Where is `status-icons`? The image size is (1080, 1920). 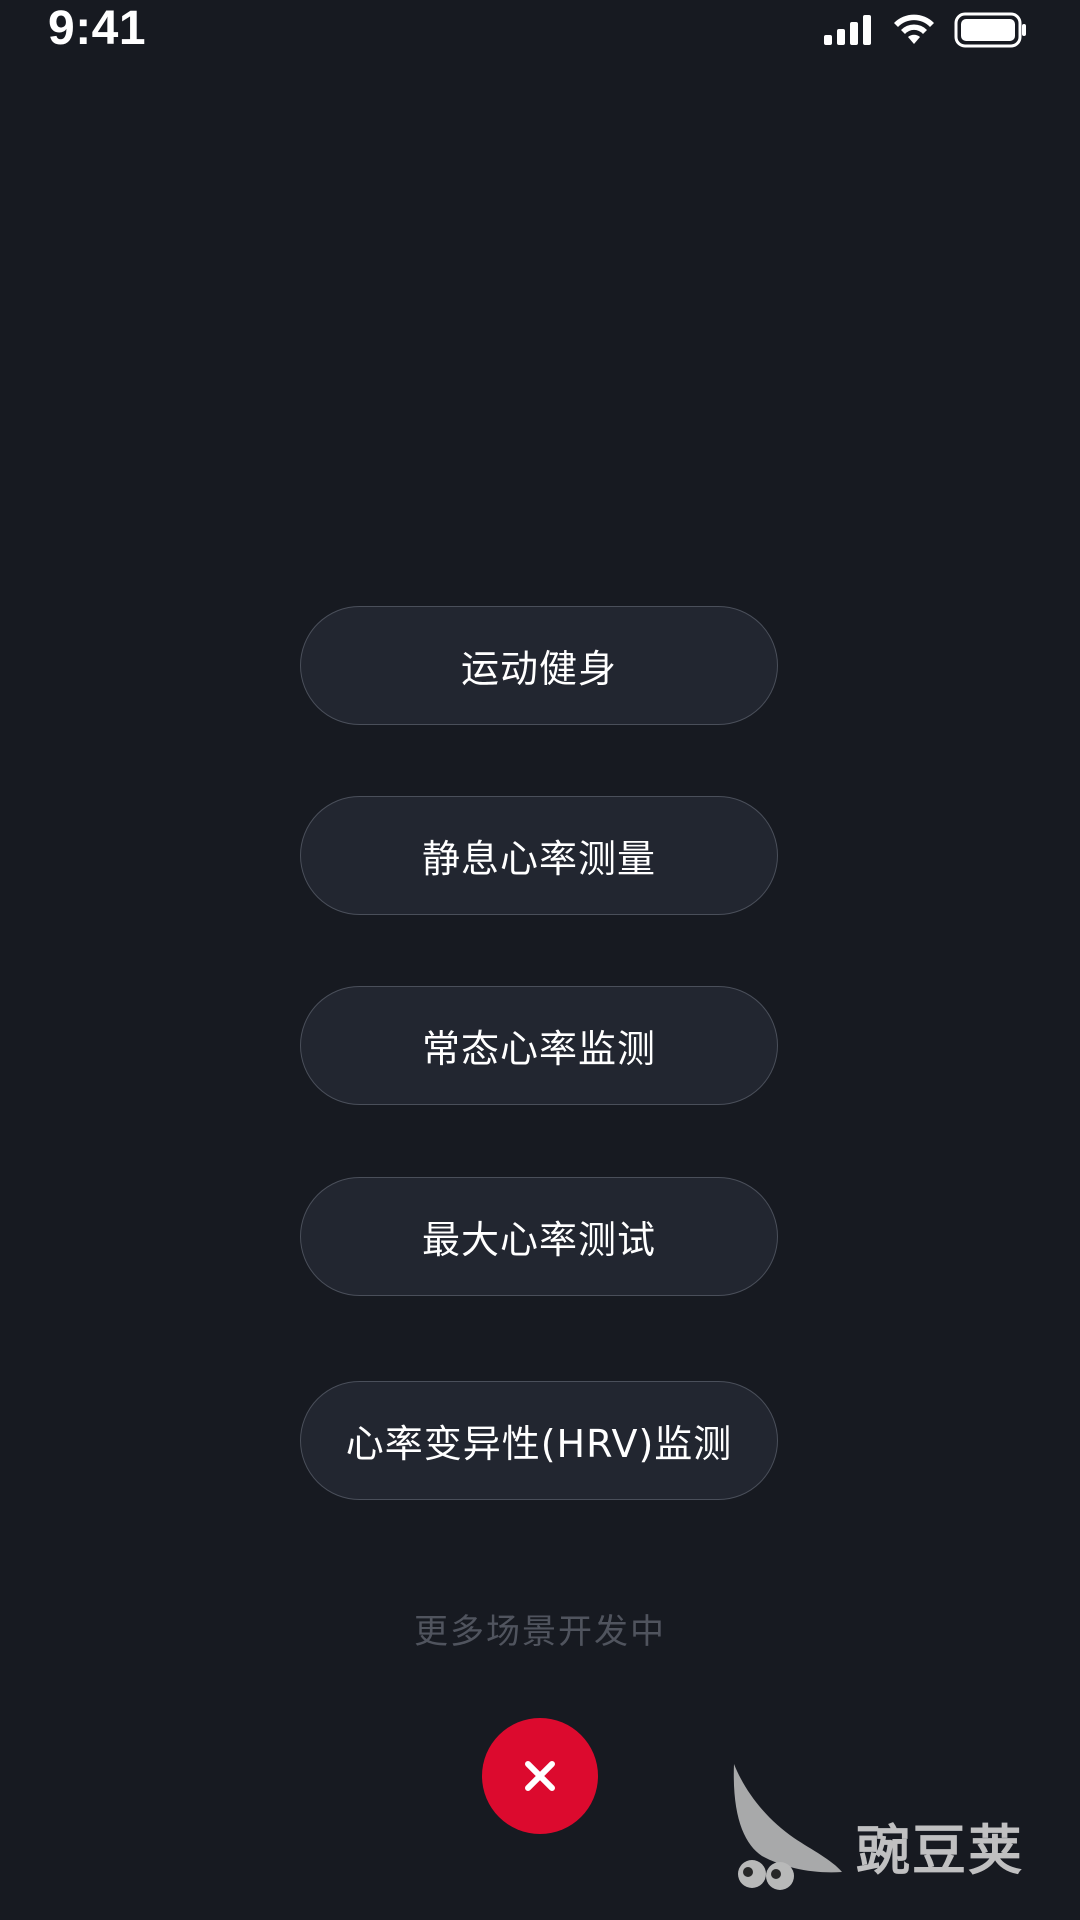
status-icons is located at coordinates (926, 30).